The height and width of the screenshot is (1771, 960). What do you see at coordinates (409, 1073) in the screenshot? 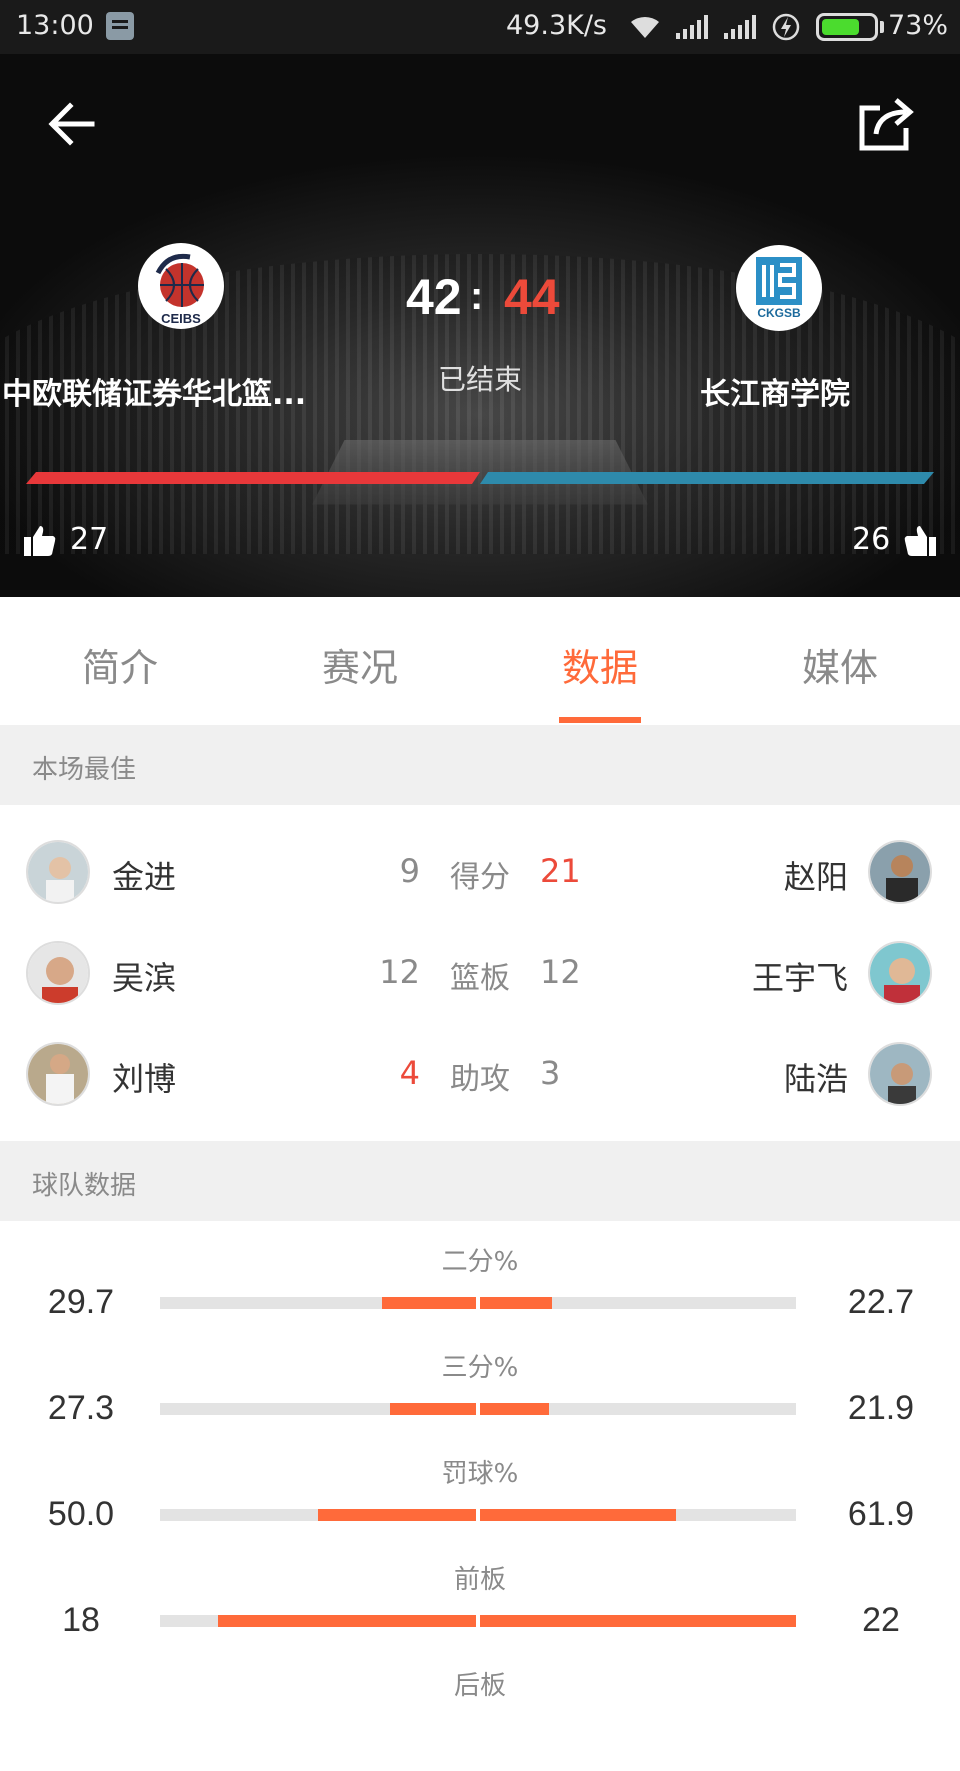
I see `home-player-value: 4` at bounding box center [409, 1073].